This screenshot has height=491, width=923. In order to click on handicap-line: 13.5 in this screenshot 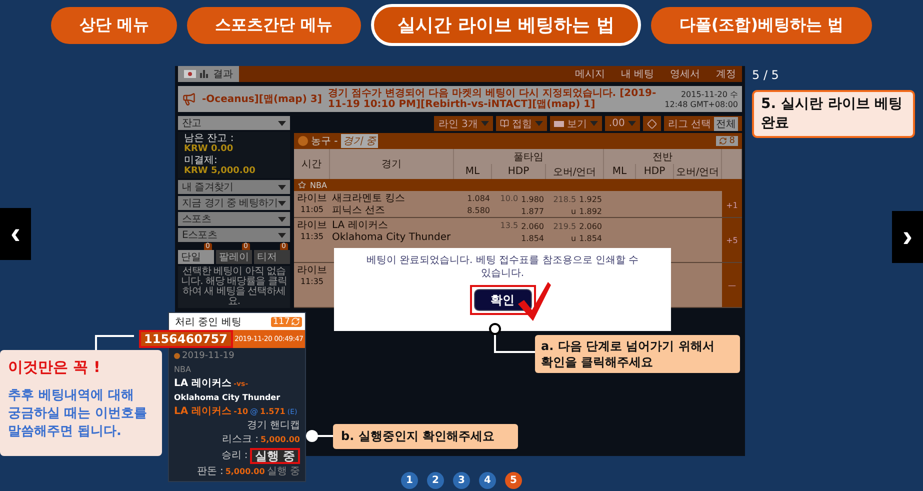, I will do `click(509, 226)`.